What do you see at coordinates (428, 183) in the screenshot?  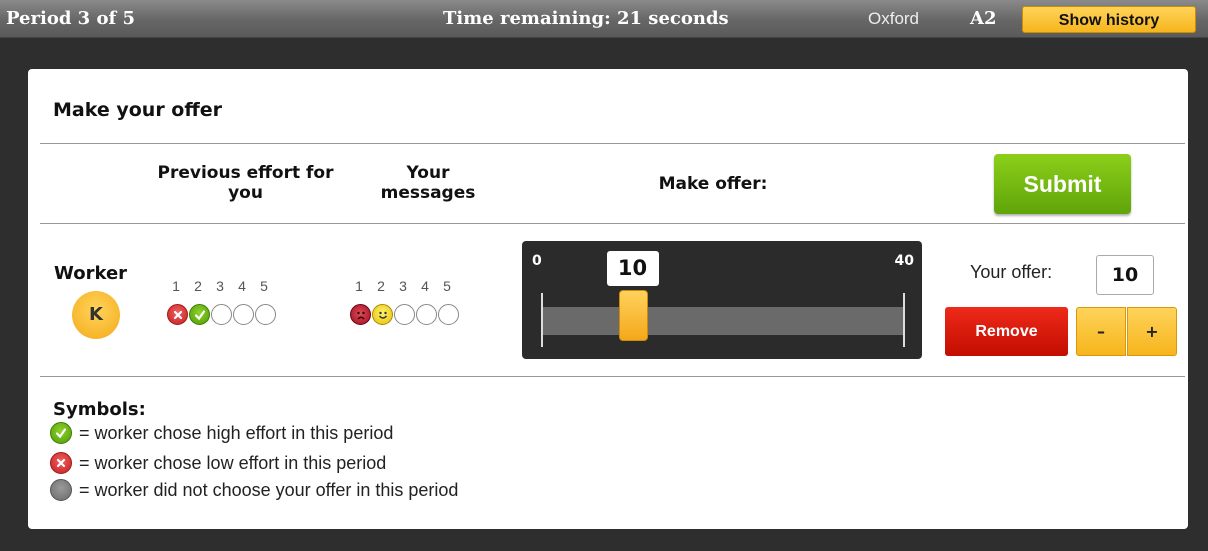 I see `your-messages-header: Your messages` at bounding box center [428, 183].